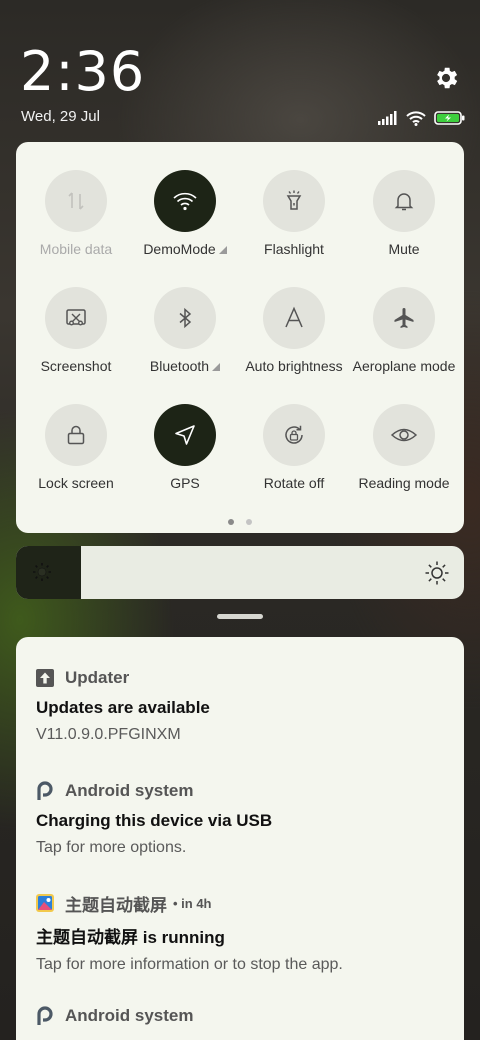  Describe the element at coordinates (240, 572) in the screenshot. I see `brightness-slider` at that location.